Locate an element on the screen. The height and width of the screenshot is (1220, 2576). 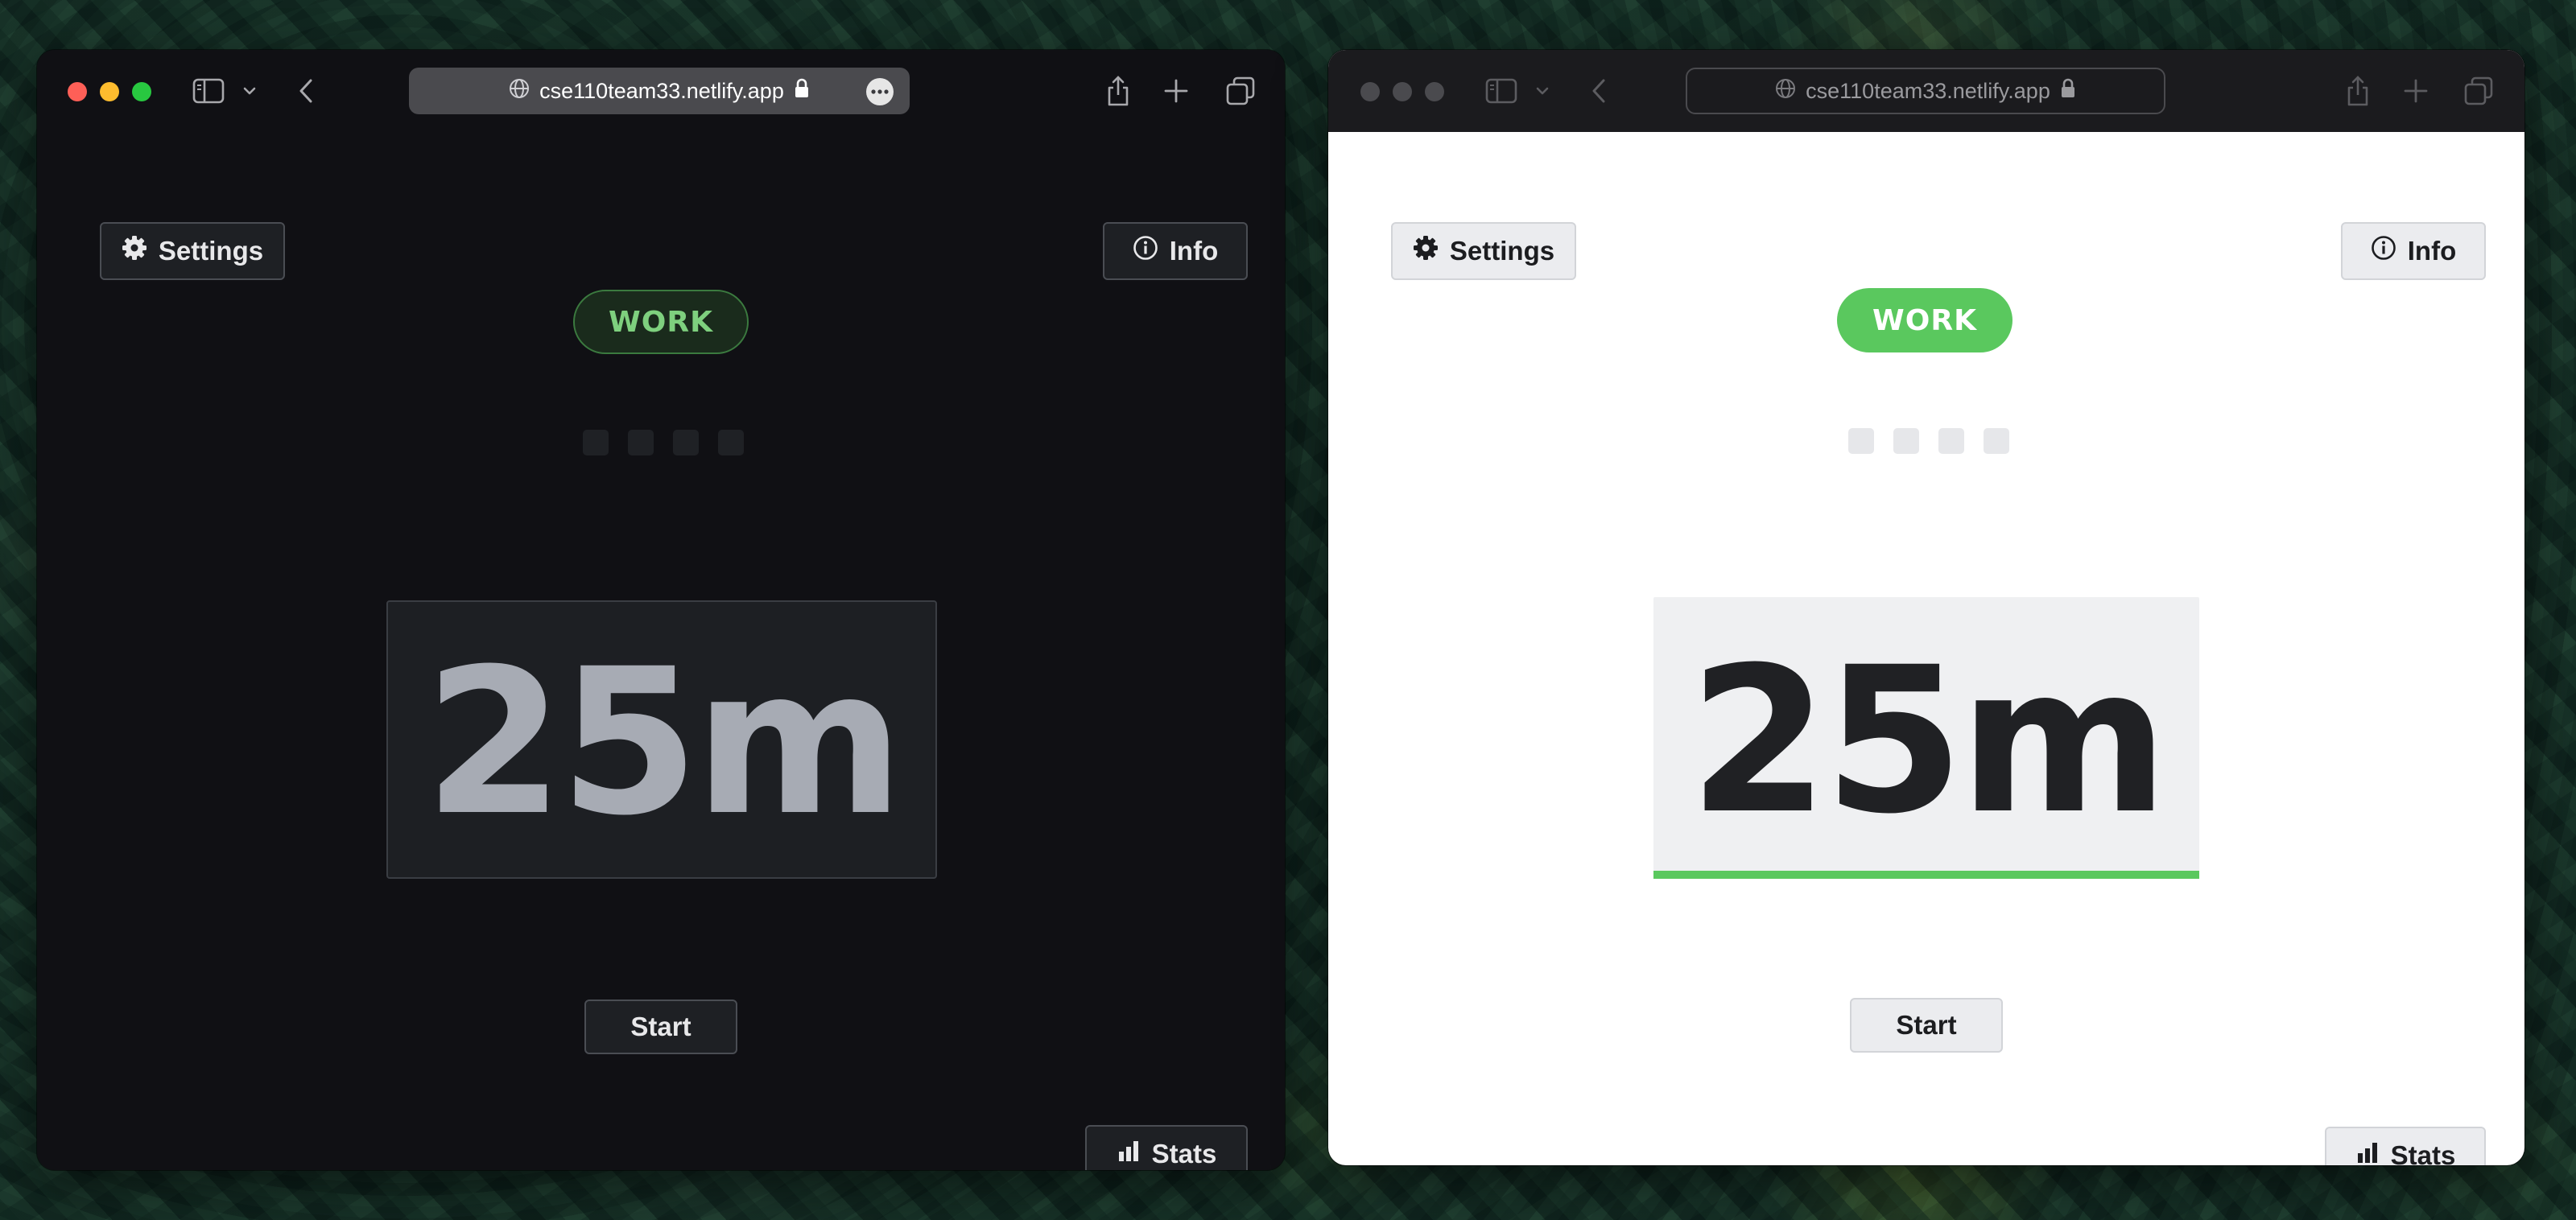
timer-progress-bar is located at coordinates (1926, 875).